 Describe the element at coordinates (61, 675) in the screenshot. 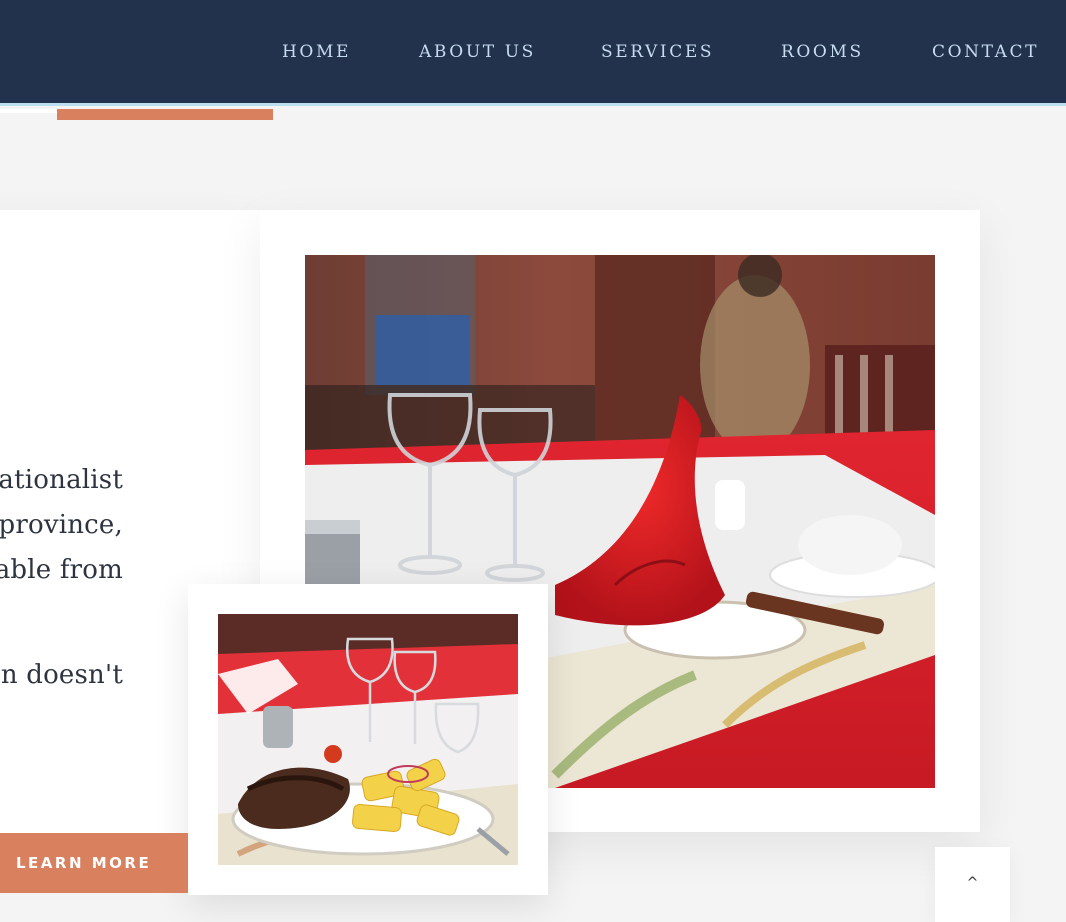

I see `about-text-line: en doesn't` at that location.